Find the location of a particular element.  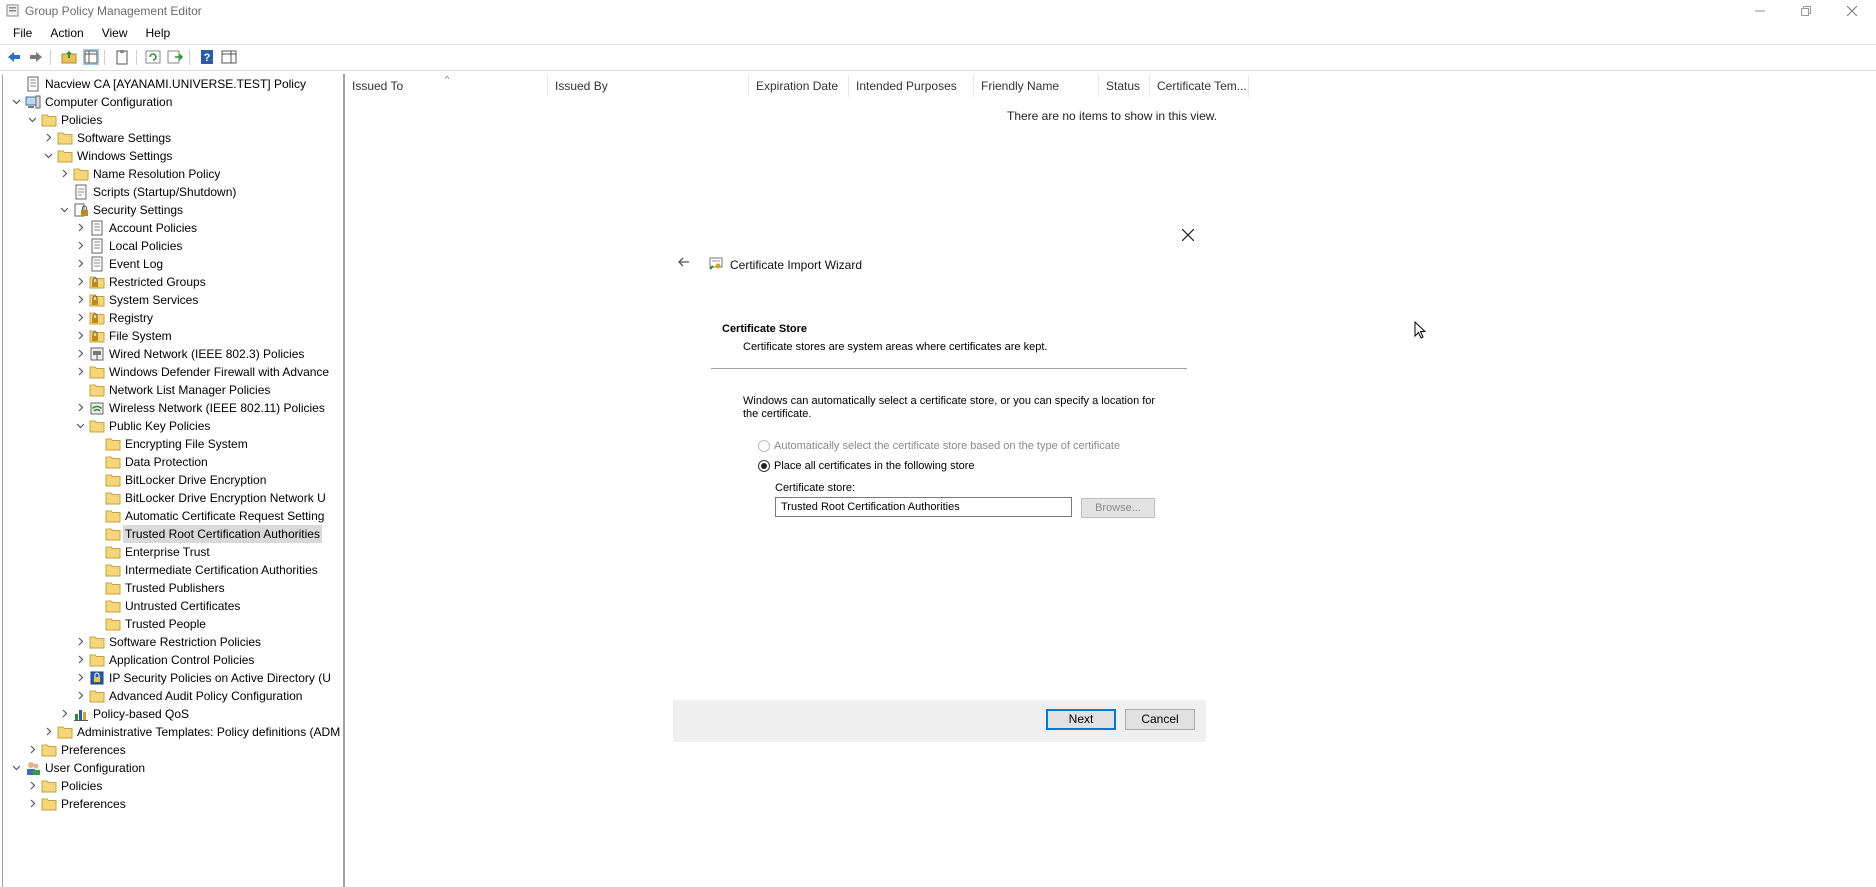

tree-node: Security Settings is located at coordinates (173, 210).